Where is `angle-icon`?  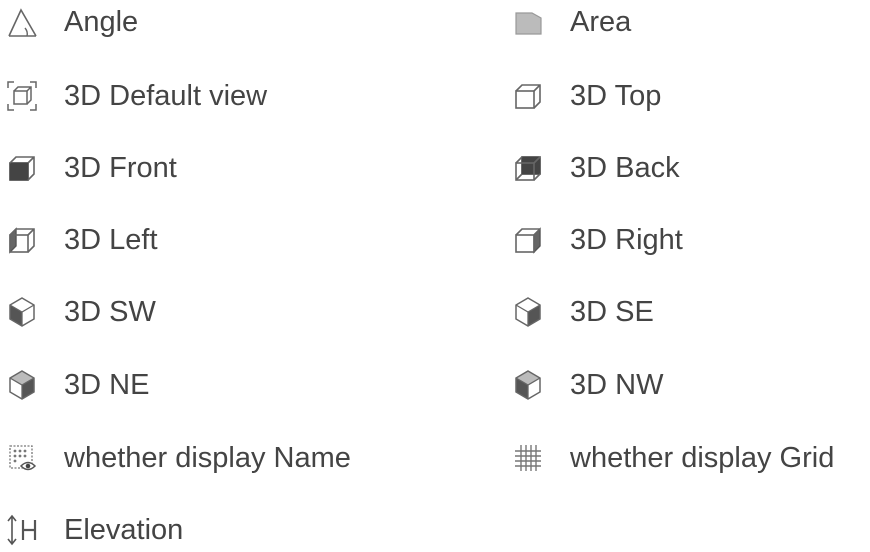
angle-icon is located at coordinates (22, 22).